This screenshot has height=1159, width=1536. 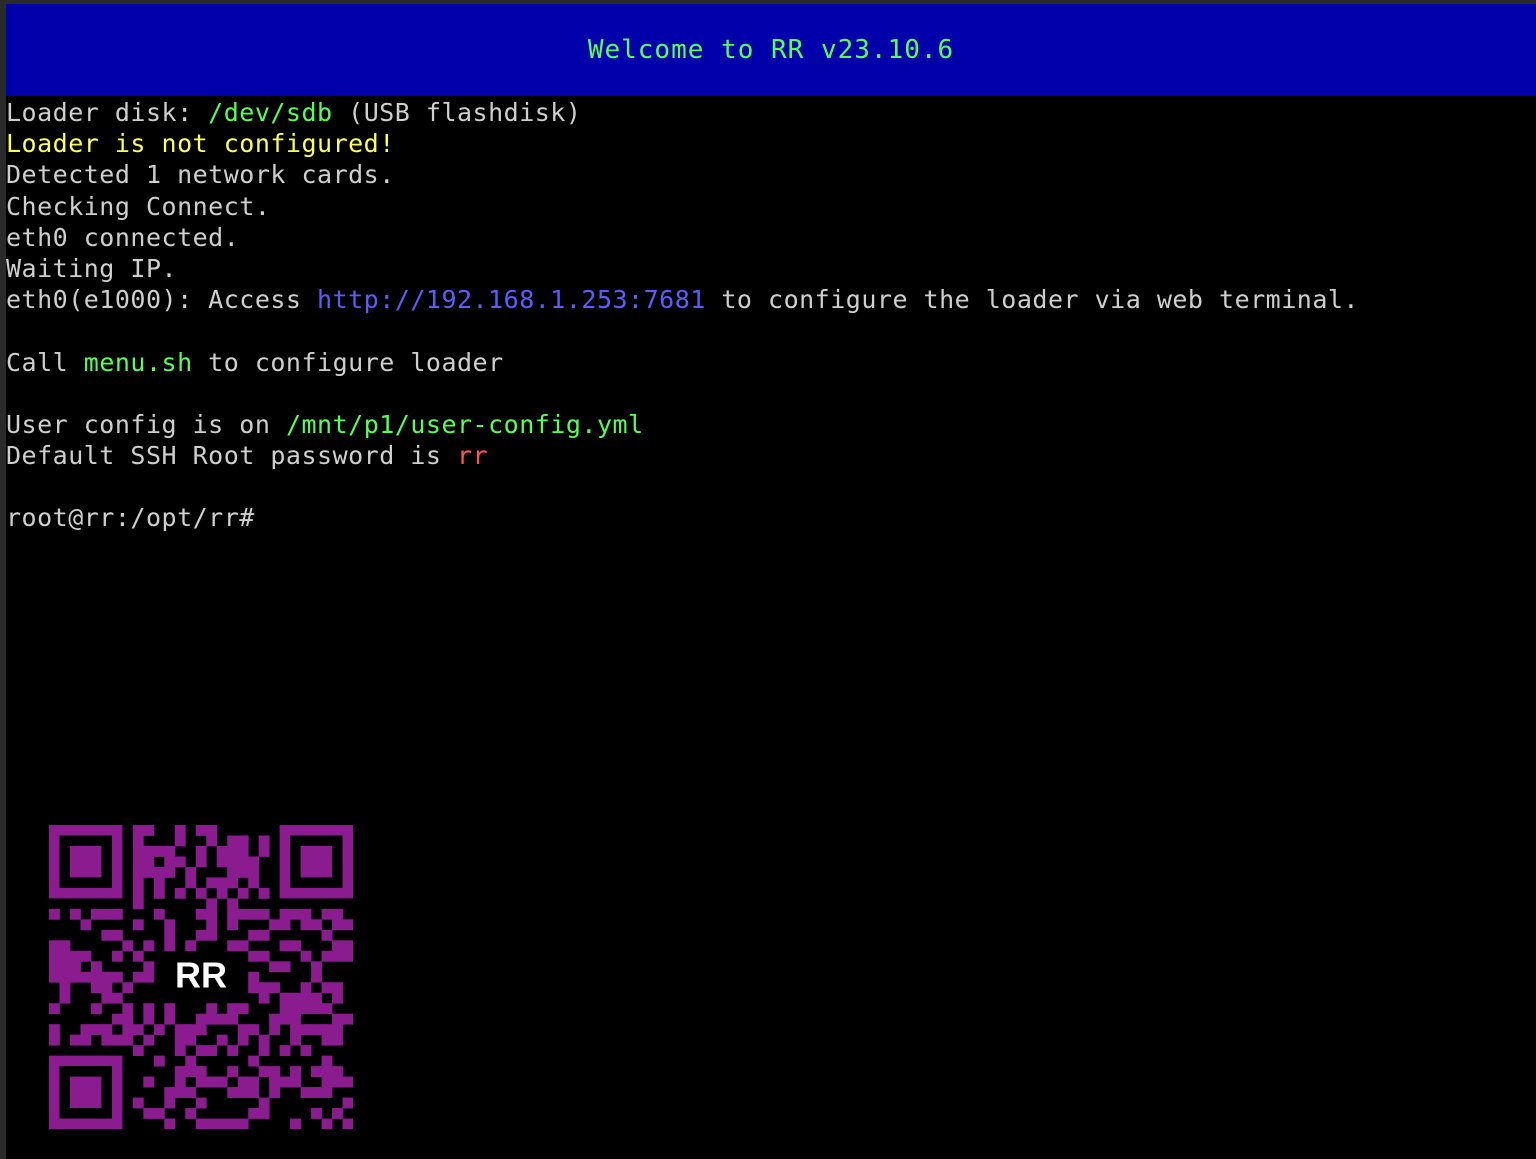 I want to click on qr-code-icon: RR, so click(x=201, y=977).